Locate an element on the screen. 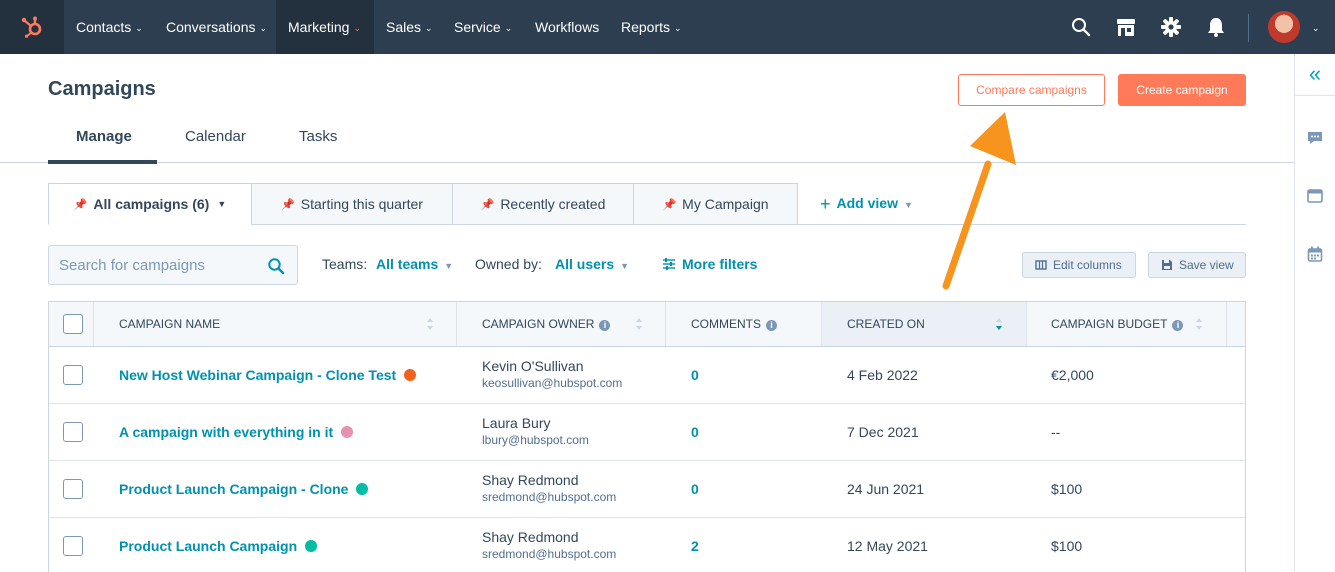 The width and height of the screenshot is (1335, 572). campaign-owner-cell: Shay Redmond sredmond@hubspot.com is located at coordinates (549, 545).